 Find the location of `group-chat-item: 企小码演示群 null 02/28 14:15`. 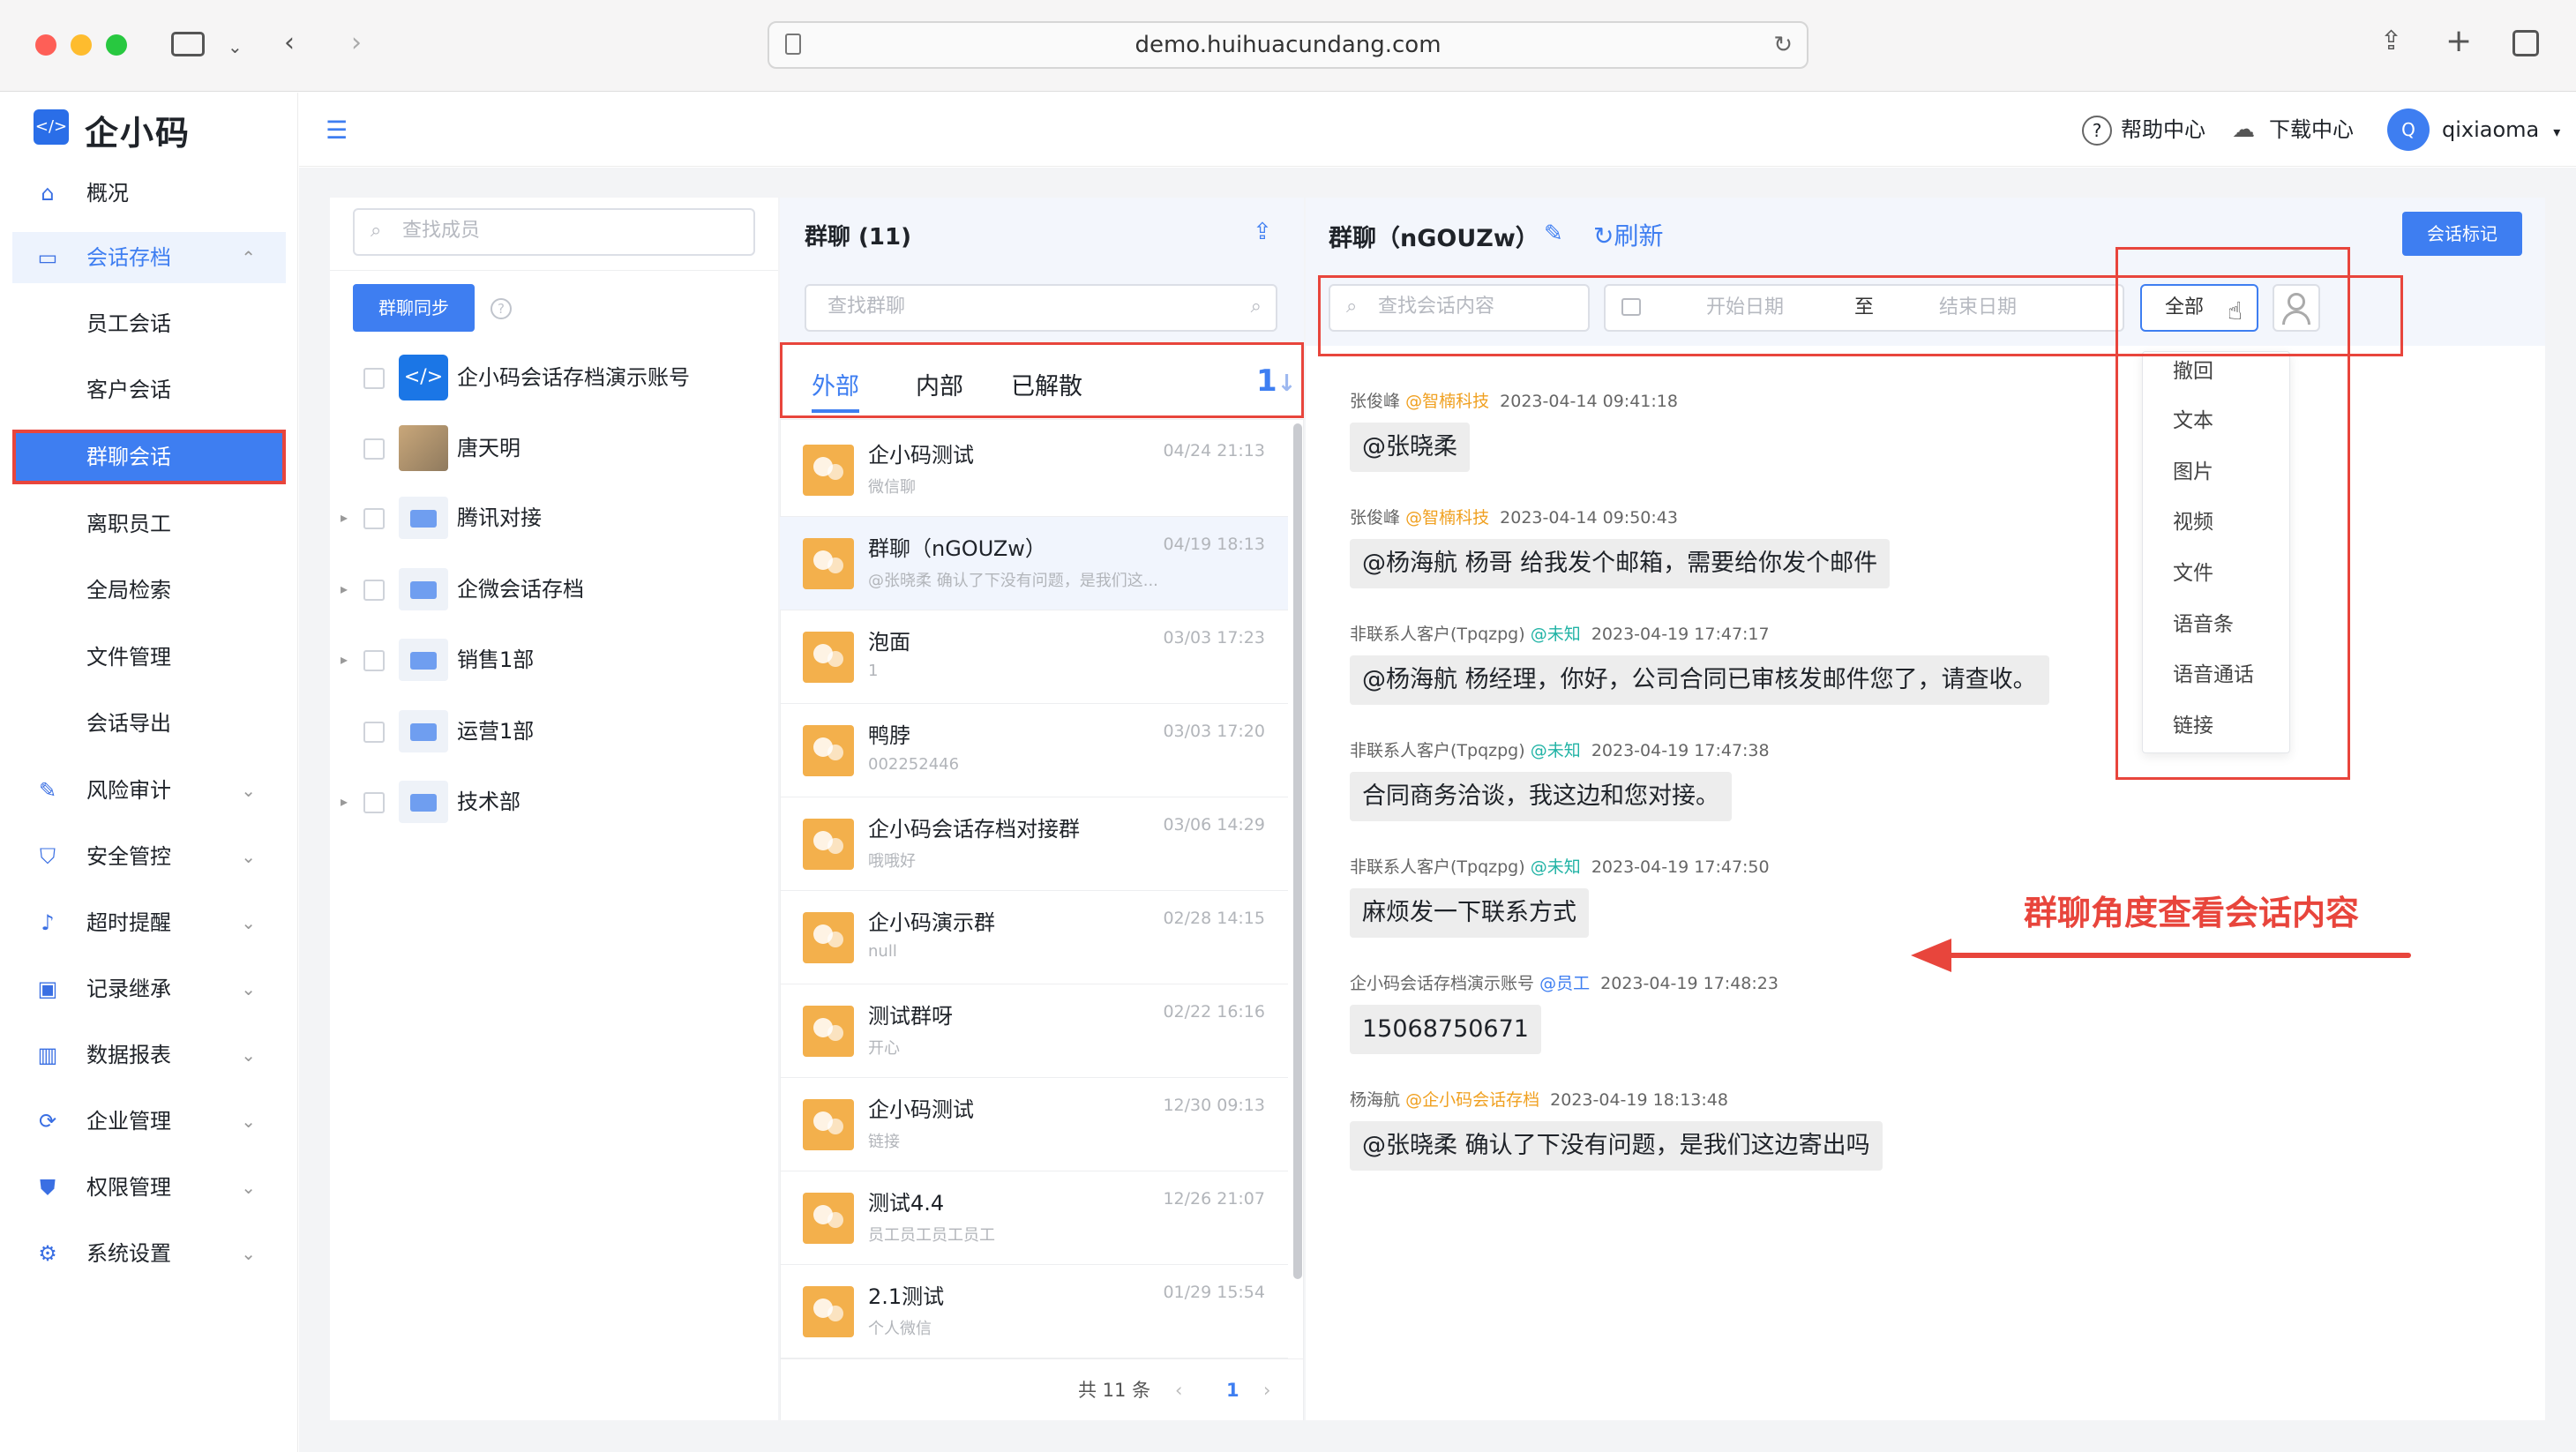

group-chat-item: 企小码演示群 null 02/28 14:15 is located at coordinates (1034, 937).